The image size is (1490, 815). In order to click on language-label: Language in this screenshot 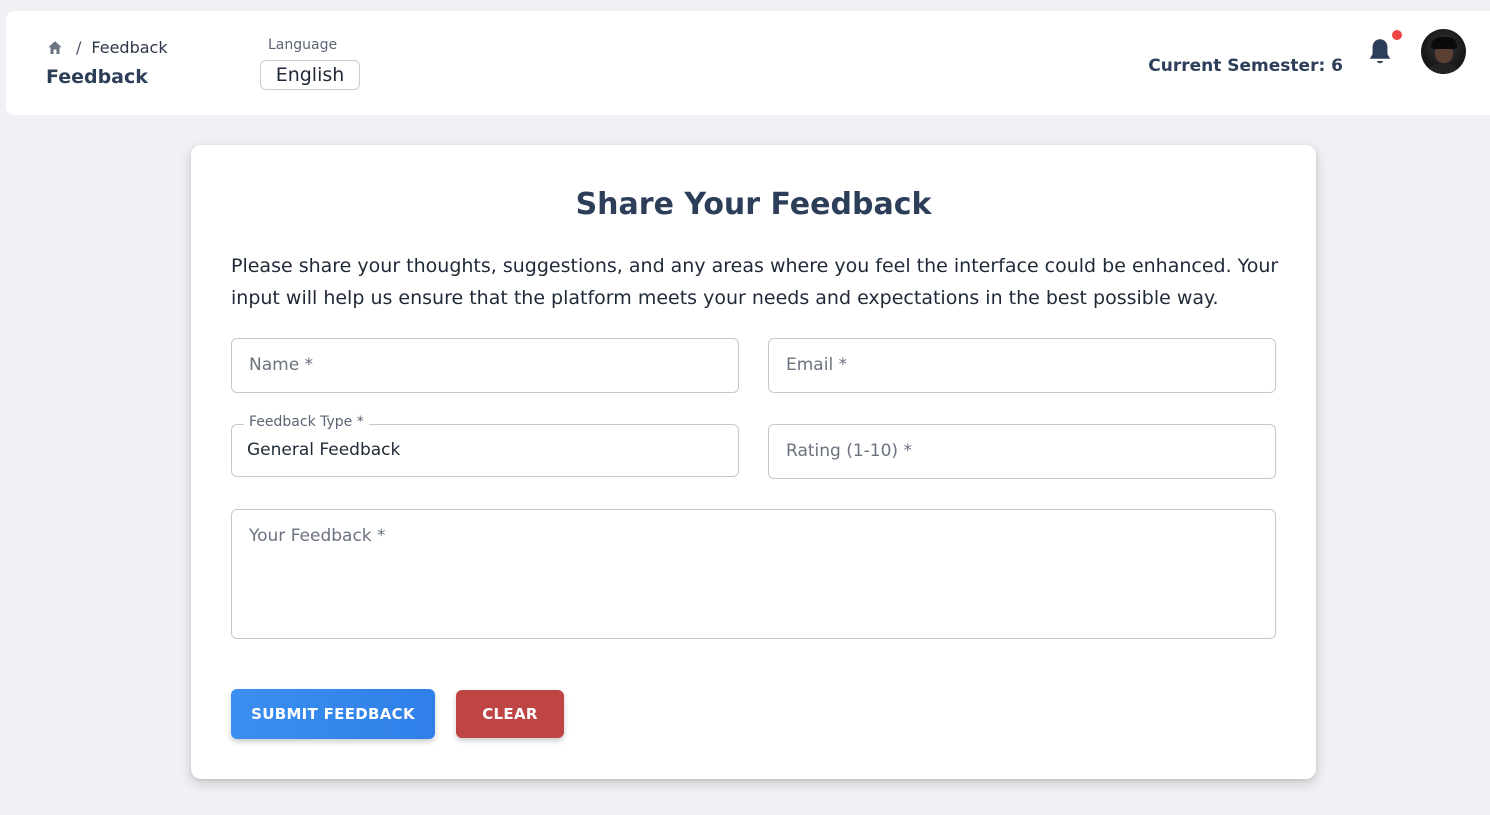, I will do `click(303, 45)`.